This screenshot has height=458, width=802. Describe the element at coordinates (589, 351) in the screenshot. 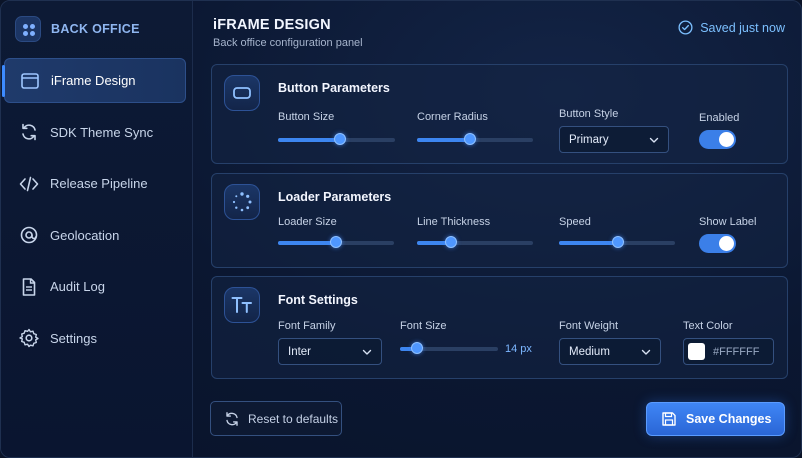

I see `select-value: Medium` at that location.